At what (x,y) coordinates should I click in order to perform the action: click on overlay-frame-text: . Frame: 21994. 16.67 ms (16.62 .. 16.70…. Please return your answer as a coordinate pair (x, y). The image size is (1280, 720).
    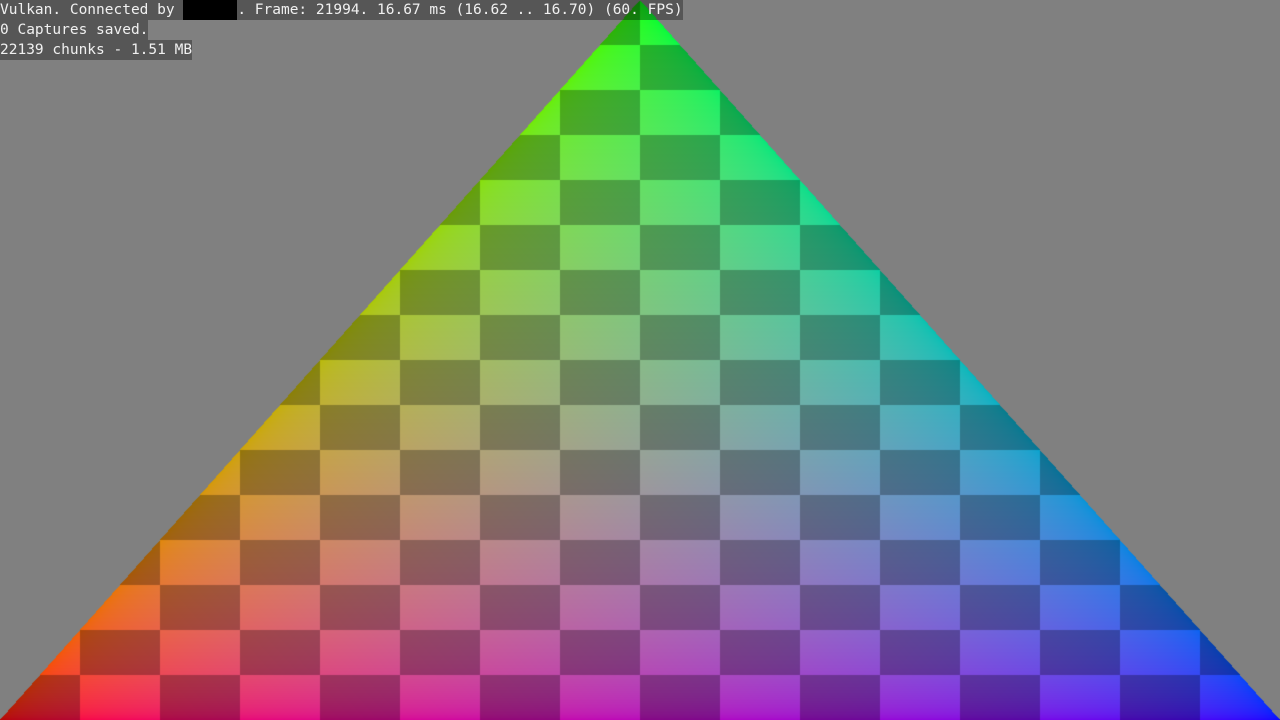
    Looking at the image, I should click on (460, 10).